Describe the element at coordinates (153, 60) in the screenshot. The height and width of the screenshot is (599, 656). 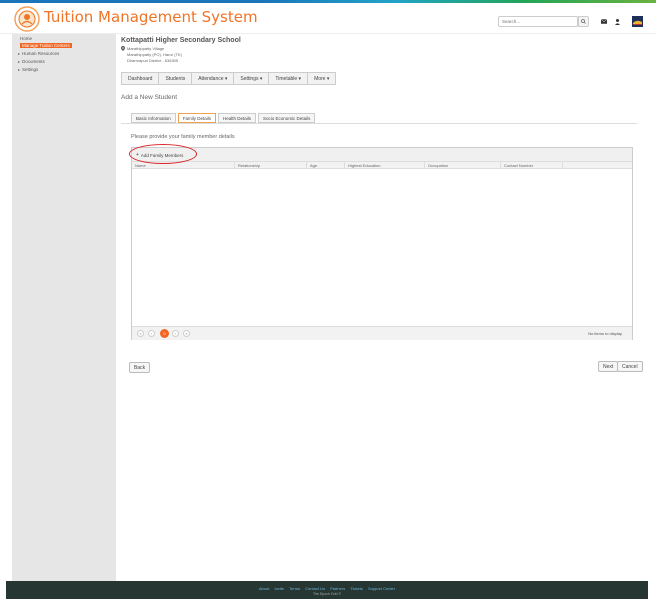
I see `address-line-3: Dharmapuri District - 635305` at that location.